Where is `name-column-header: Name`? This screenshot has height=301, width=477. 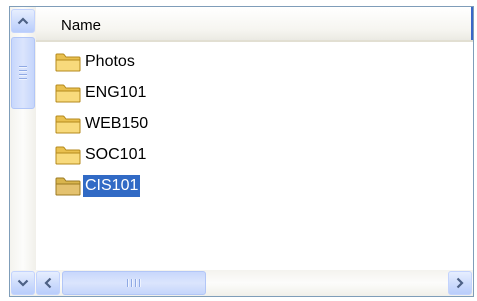 name-column-header: Name is located at coordinates (81, 25).